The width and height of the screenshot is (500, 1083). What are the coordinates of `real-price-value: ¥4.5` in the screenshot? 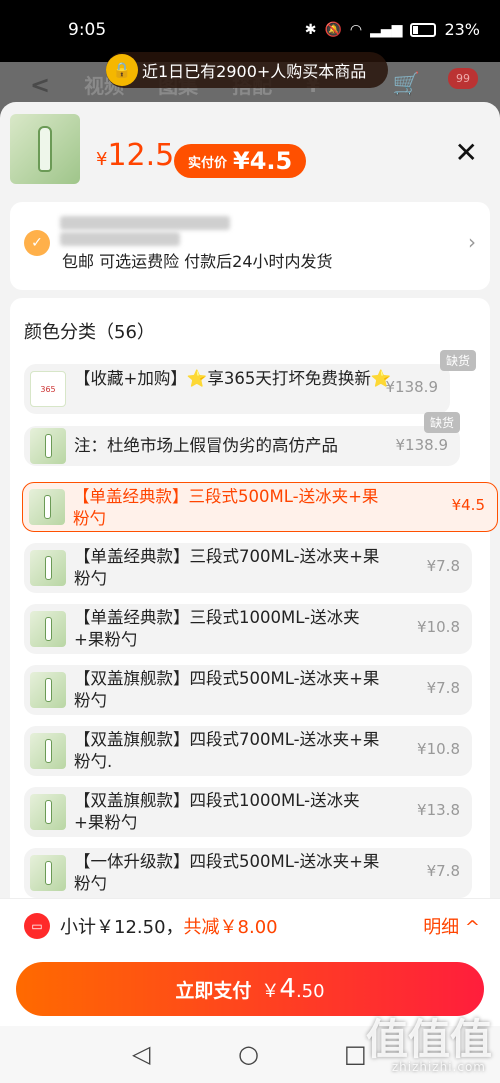 It's located at (263, 161).